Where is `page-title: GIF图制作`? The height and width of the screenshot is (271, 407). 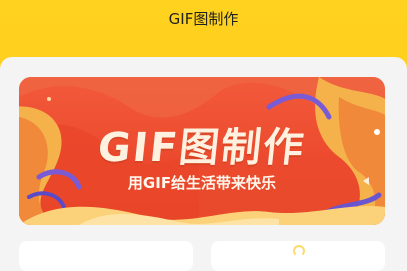
page-title: GIF图制作 is located at coordinates (203, 19).